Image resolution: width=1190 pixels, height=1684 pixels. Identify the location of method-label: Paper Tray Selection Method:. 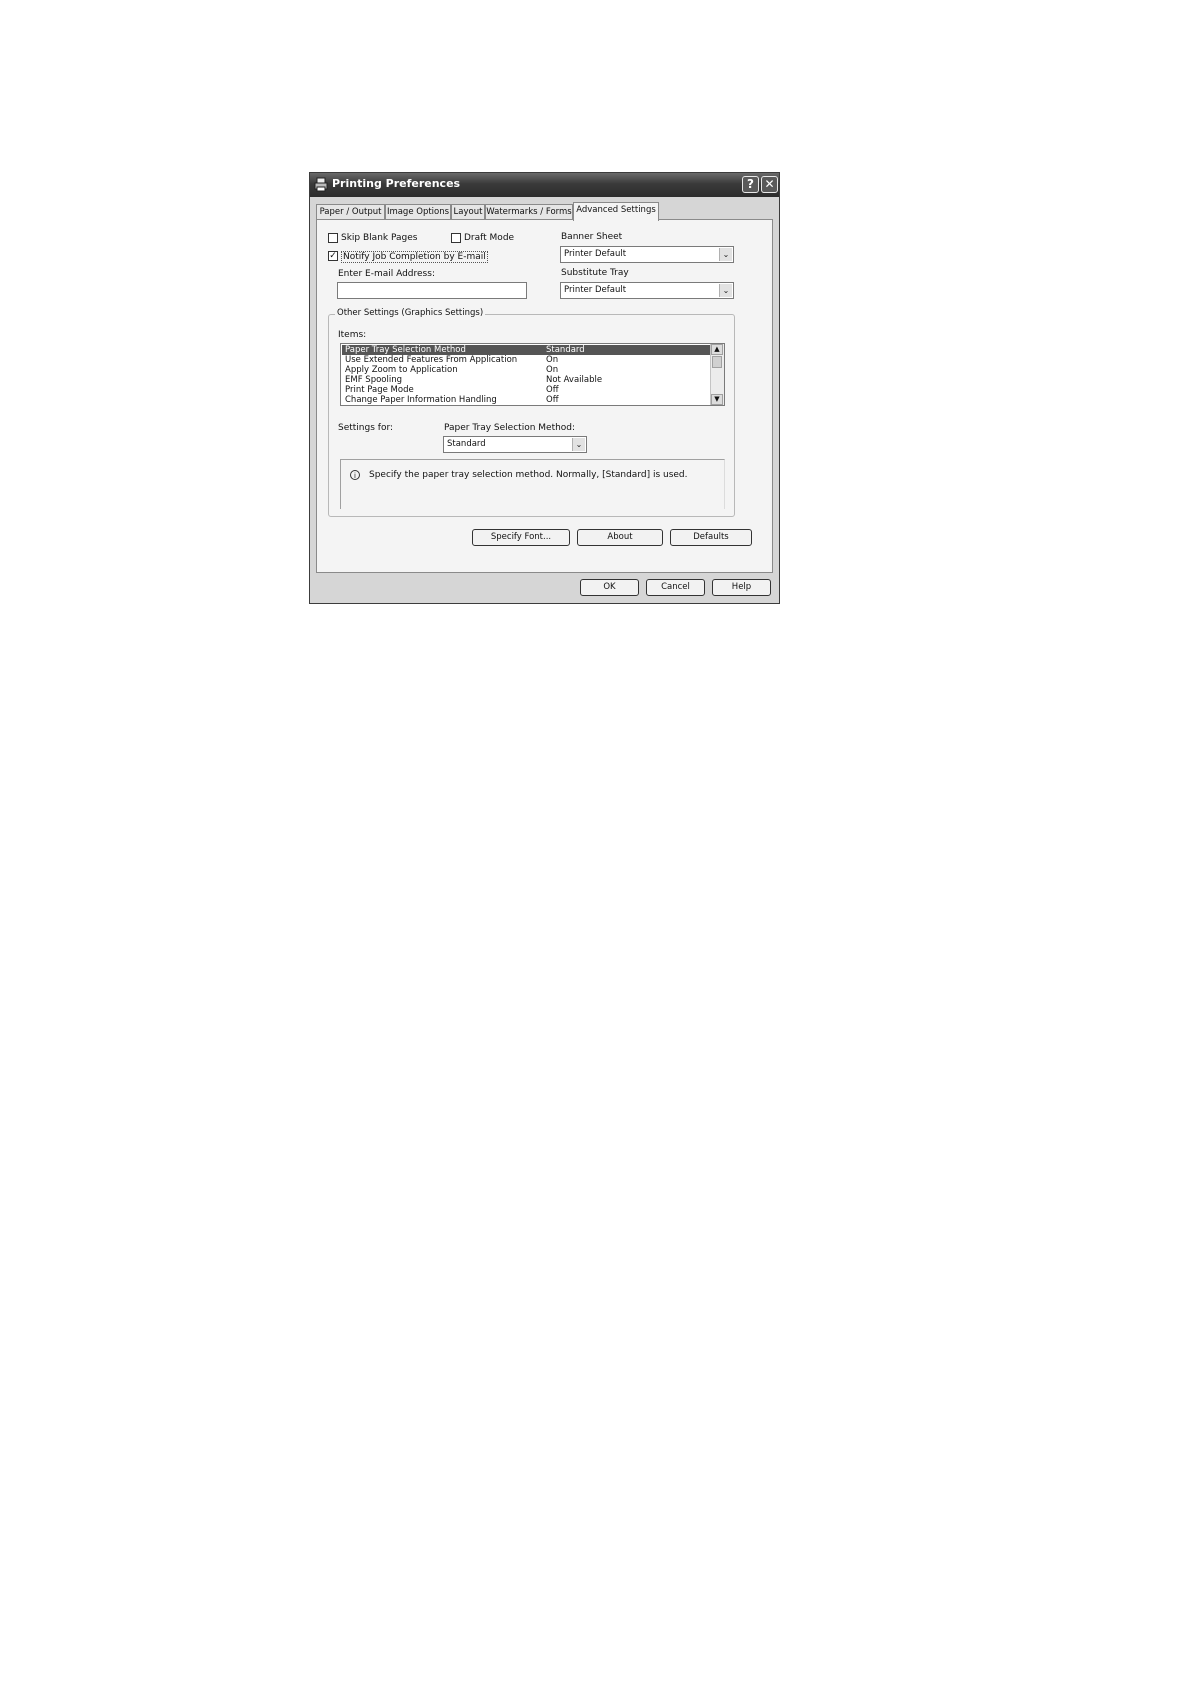
(510, 428).